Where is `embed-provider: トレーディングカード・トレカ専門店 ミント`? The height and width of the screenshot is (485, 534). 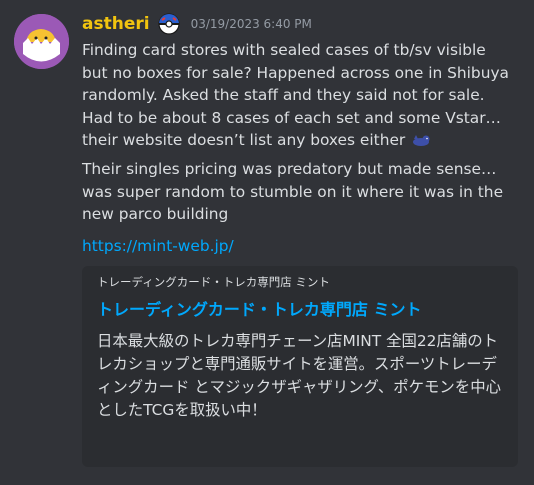
embed-provider: トレーディングカード・トレカ専門店 ミント is located at coordinates (301, 282).